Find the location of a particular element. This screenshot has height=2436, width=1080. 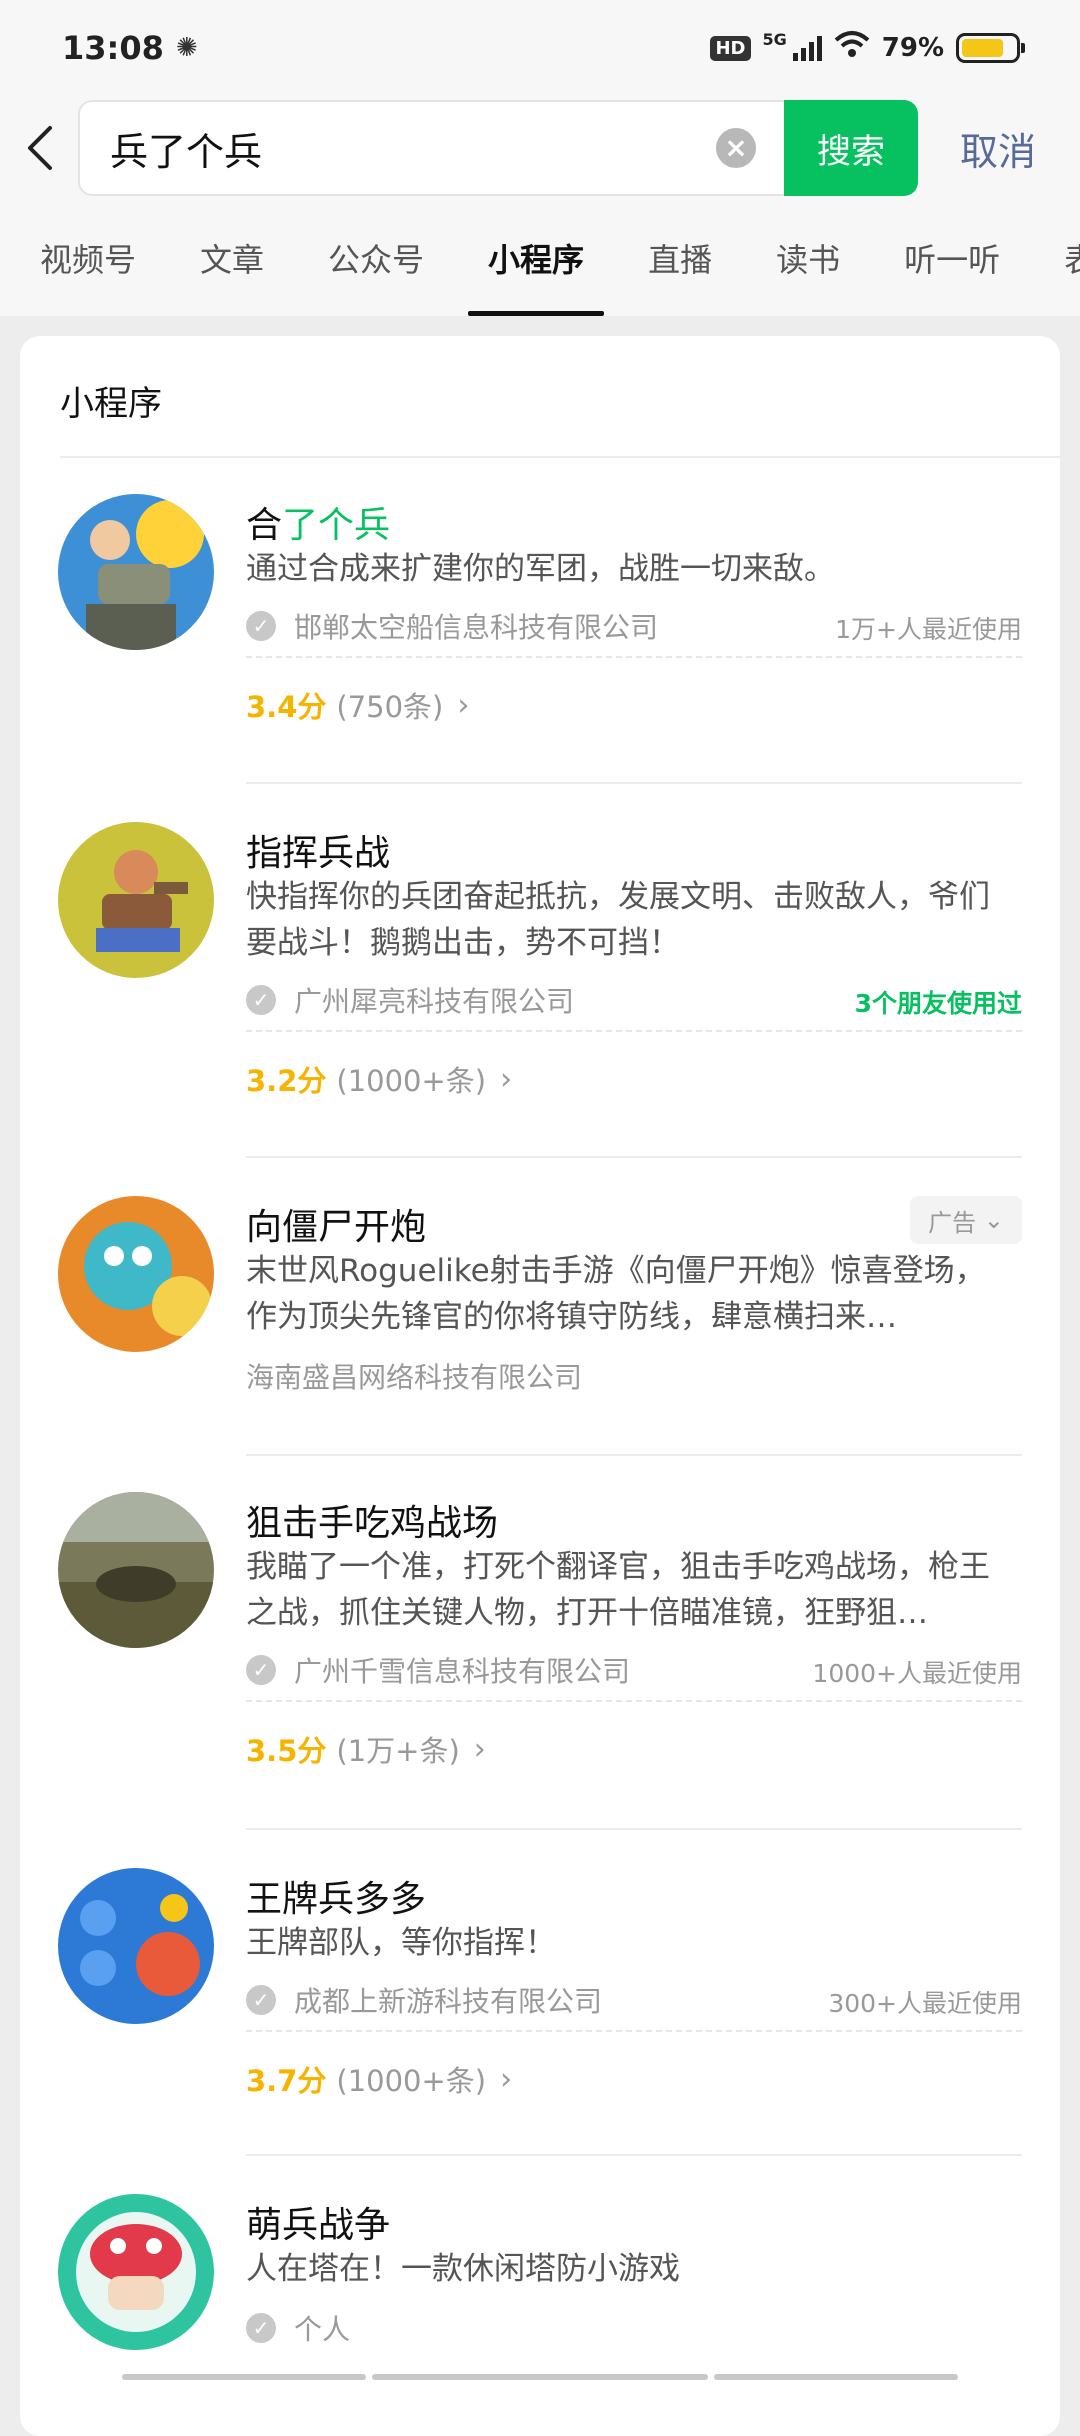

rating-score: 3.5分 is located at coordinates (286, 1749).